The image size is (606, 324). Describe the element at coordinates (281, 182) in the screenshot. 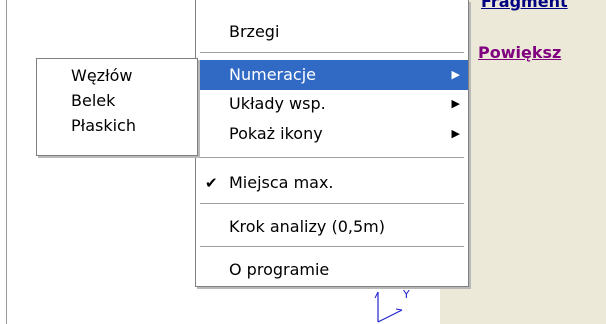

I see `menu-item-label: Miejsca max.` at that location.